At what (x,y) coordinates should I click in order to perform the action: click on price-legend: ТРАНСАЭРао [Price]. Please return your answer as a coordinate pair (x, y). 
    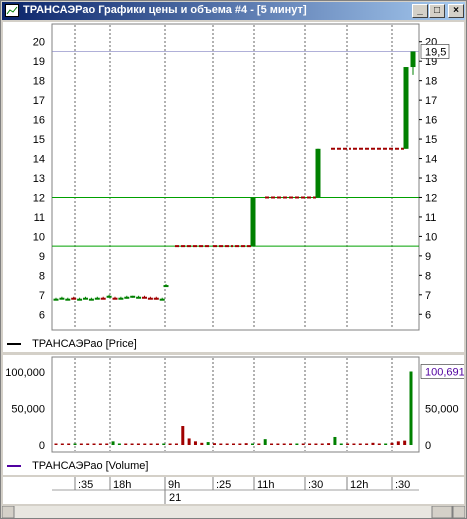
    Looking at the image, I should click on (72, 344).